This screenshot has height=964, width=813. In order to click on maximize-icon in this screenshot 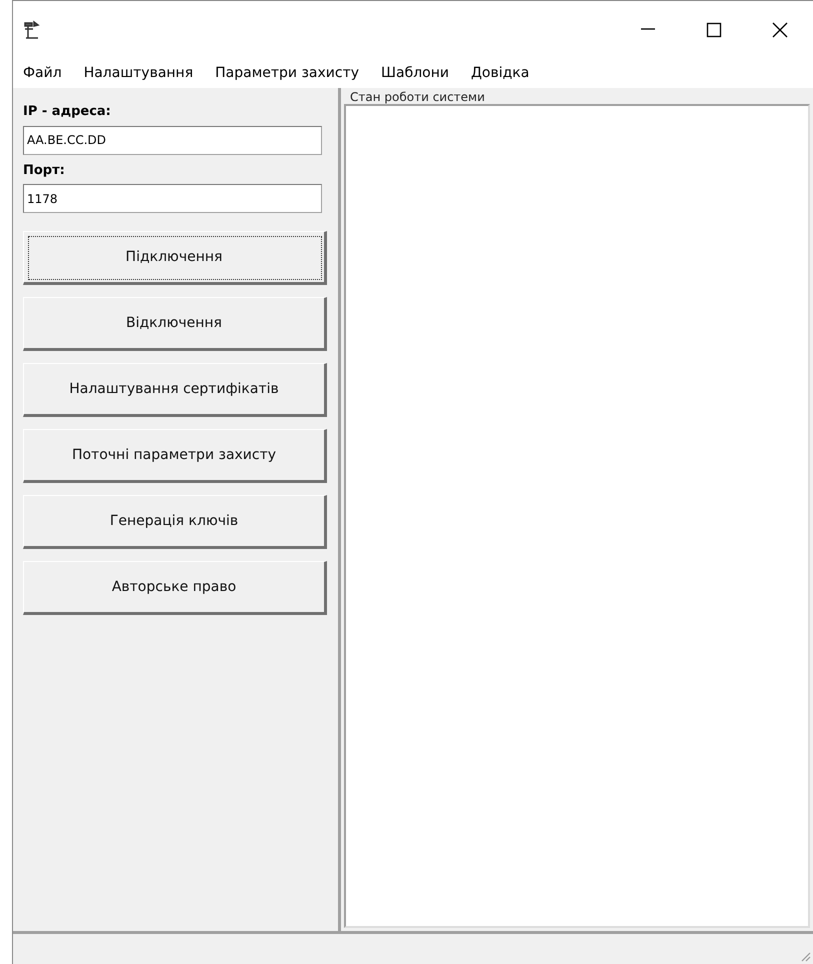, I will do `click(714, 30)`.